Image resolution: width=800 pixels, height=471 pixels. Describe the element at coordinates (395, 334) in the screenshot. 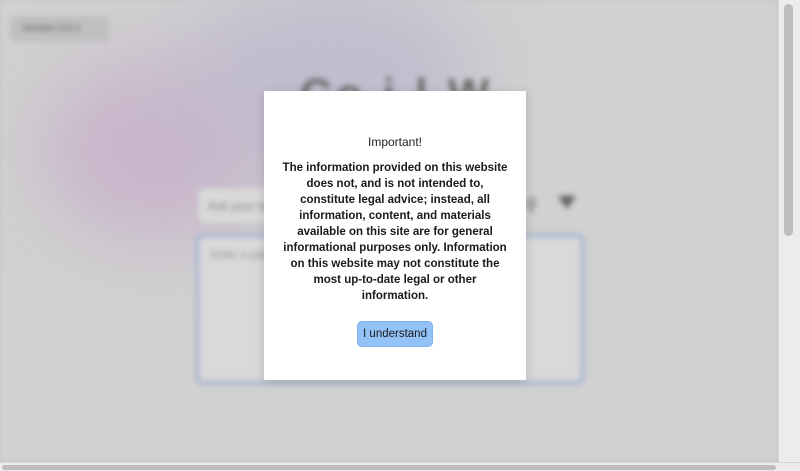

I see `i-understand-button: I understand` at that location.